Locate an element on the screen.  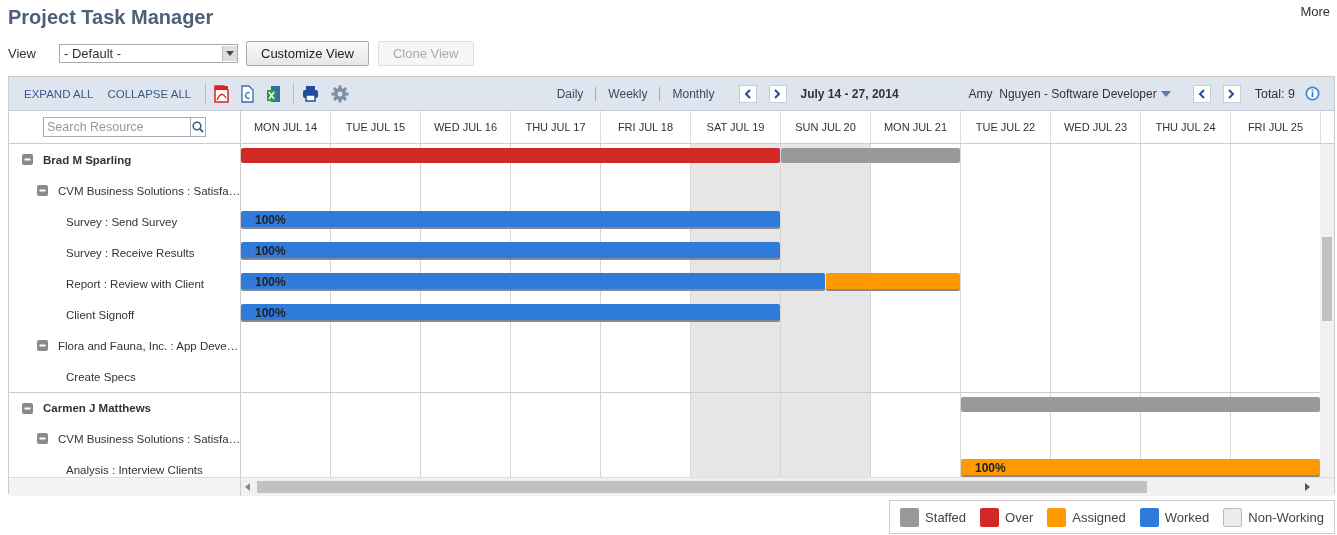
legend-label: Assigned is located at coordinates (1099, 517).